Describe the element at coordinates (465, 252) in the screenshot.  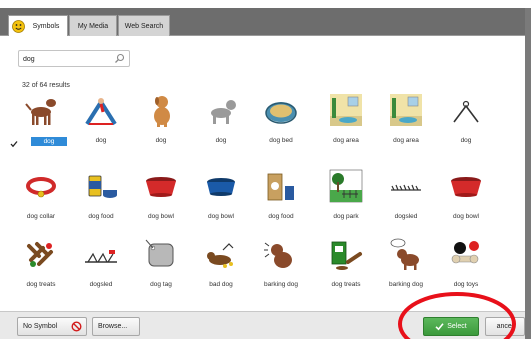
I see `dog-toys-icon` at that location.